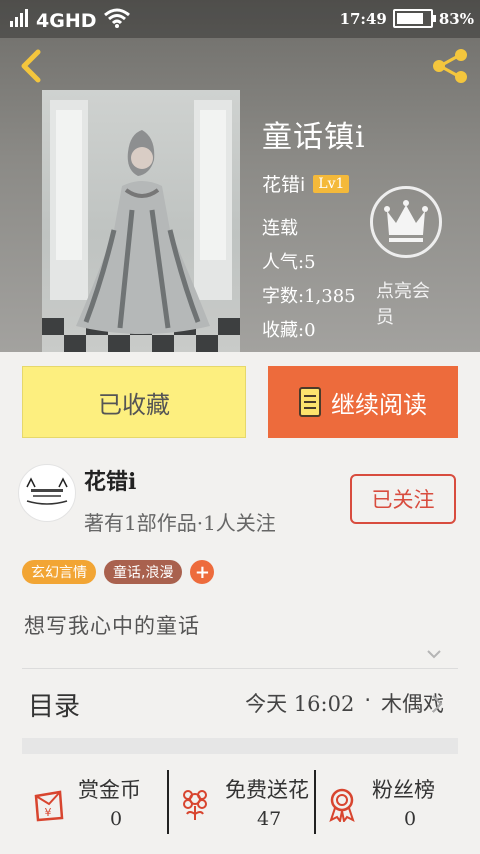 The width and height of the screenshot is (480, 854). What do you see at coordinates (314, 137) in the screenshot?
I see `book-title: 童话镇i` at bounding box center [314, 137].